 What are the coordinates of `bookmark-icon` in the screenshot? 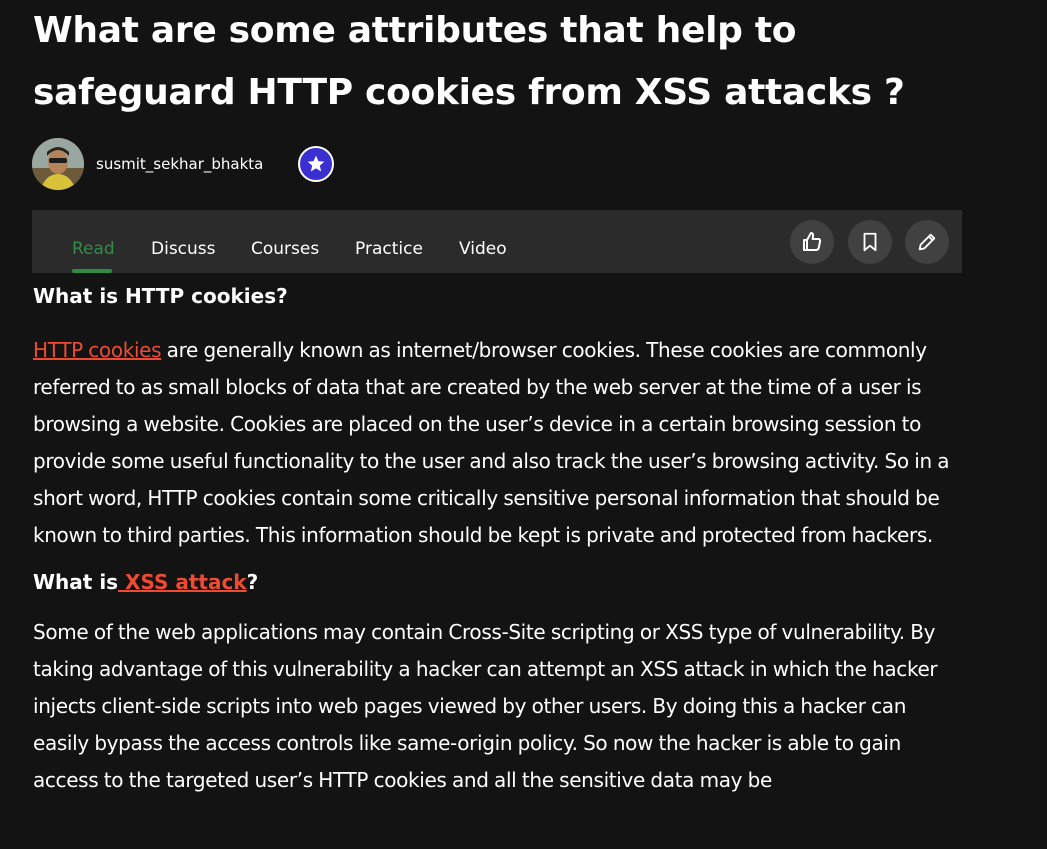 It's located at (870, 242).